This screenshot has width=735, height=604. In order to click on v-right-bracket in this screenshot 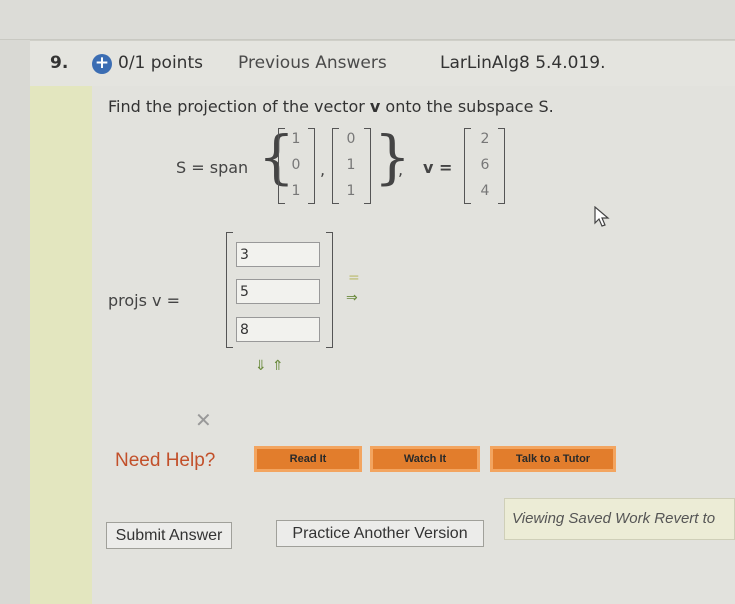, I will do `click(501, 166)`.